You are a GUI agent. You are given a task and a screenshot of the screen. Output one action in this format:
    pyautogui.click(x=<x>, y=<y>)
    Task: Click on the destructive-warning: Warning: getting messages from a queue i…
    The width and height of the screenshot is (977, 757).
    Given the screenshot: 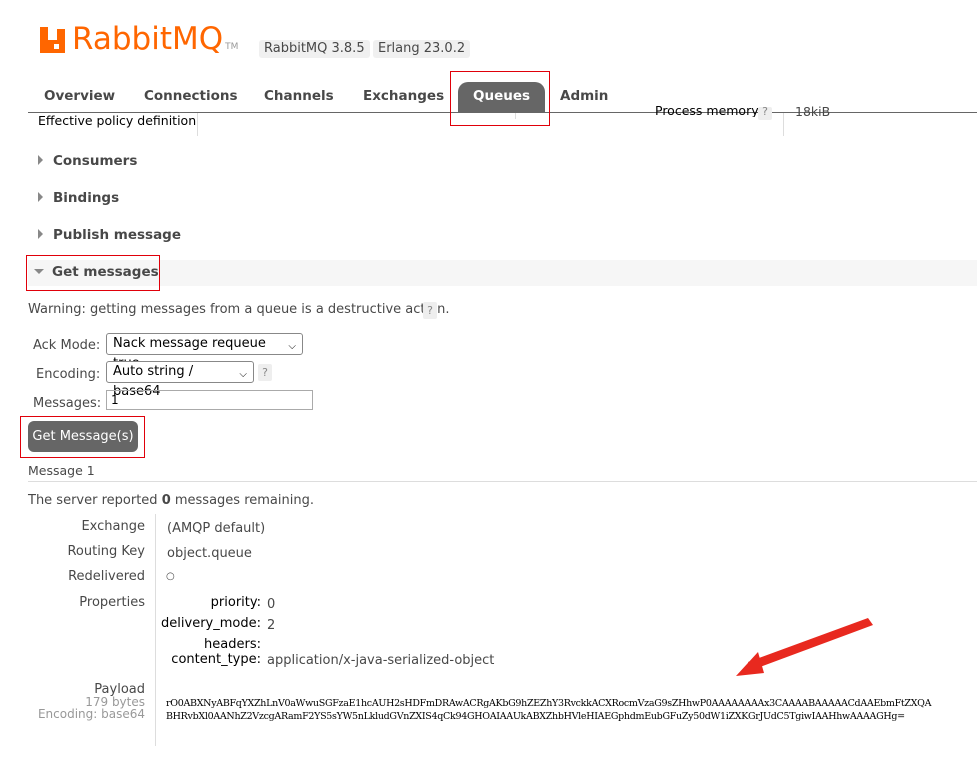 What is the action you would take?
    pyautogui.click(x=239, y=309)
    